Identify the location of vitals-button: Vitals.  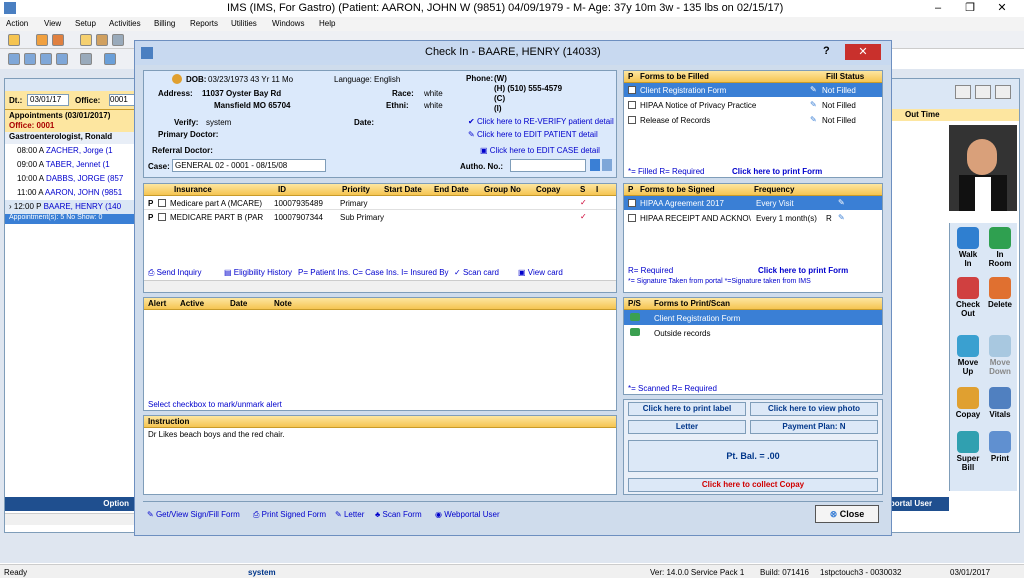
(1000, 403).